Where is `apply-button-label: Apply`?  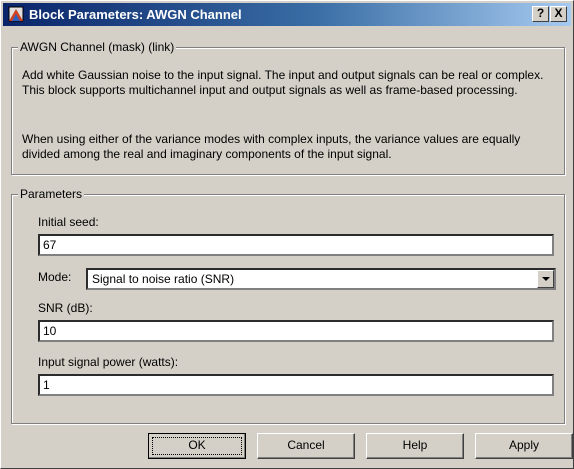 apply-button-label: Apply is located at coordinates (524, 445).